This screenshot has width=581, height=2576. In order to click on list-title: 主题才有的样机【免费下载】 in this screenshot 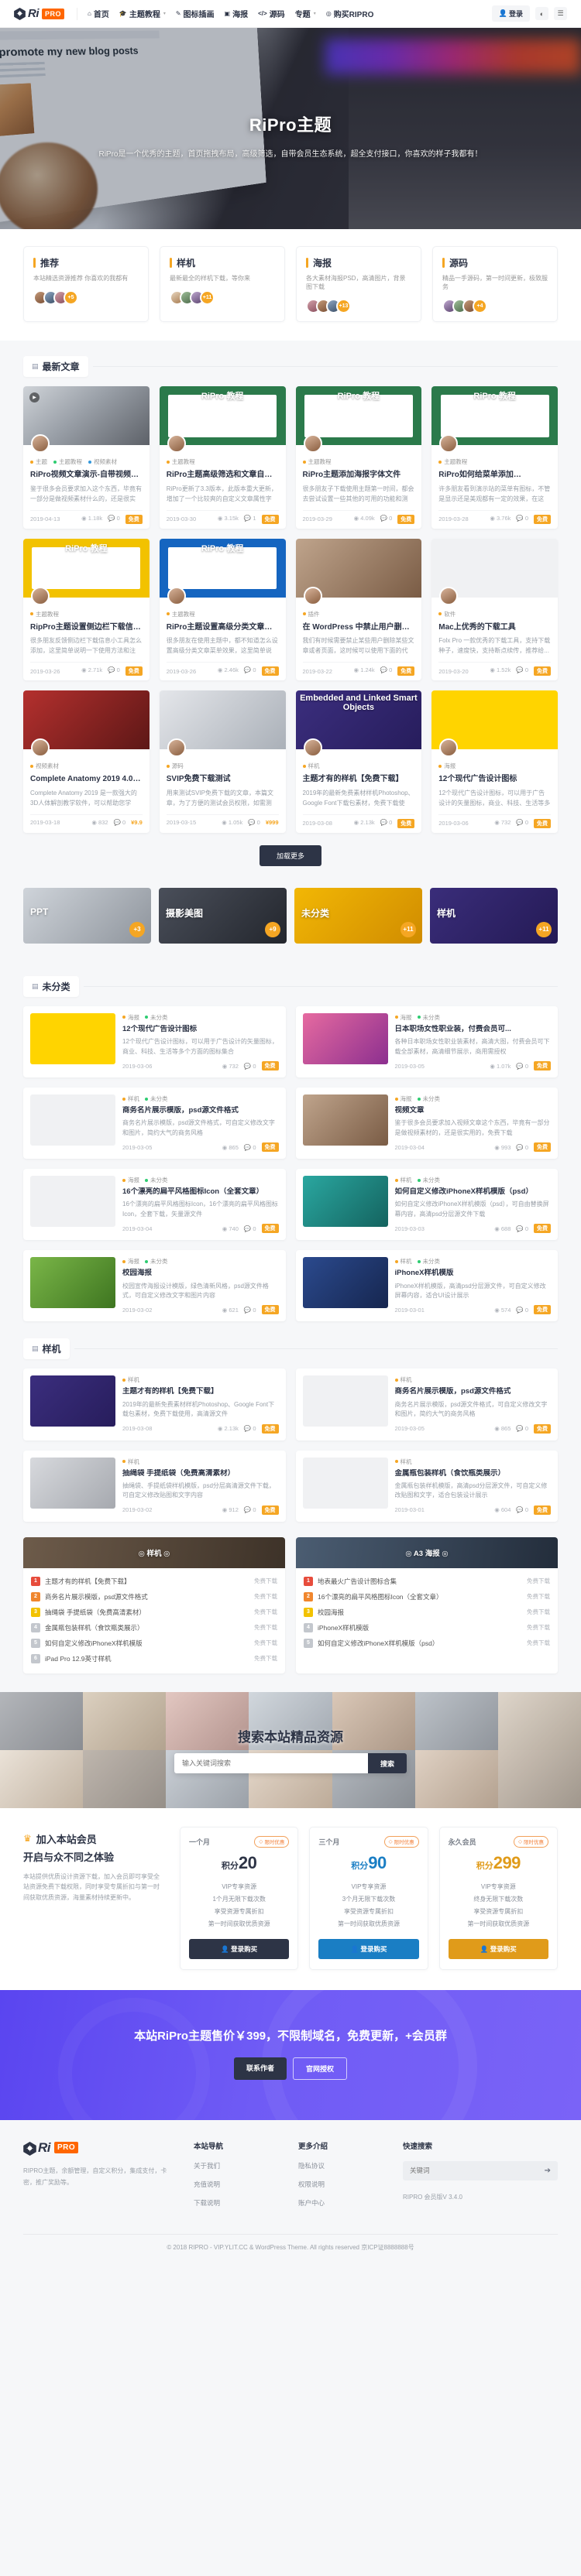, I will do `click(200, 1391)`.